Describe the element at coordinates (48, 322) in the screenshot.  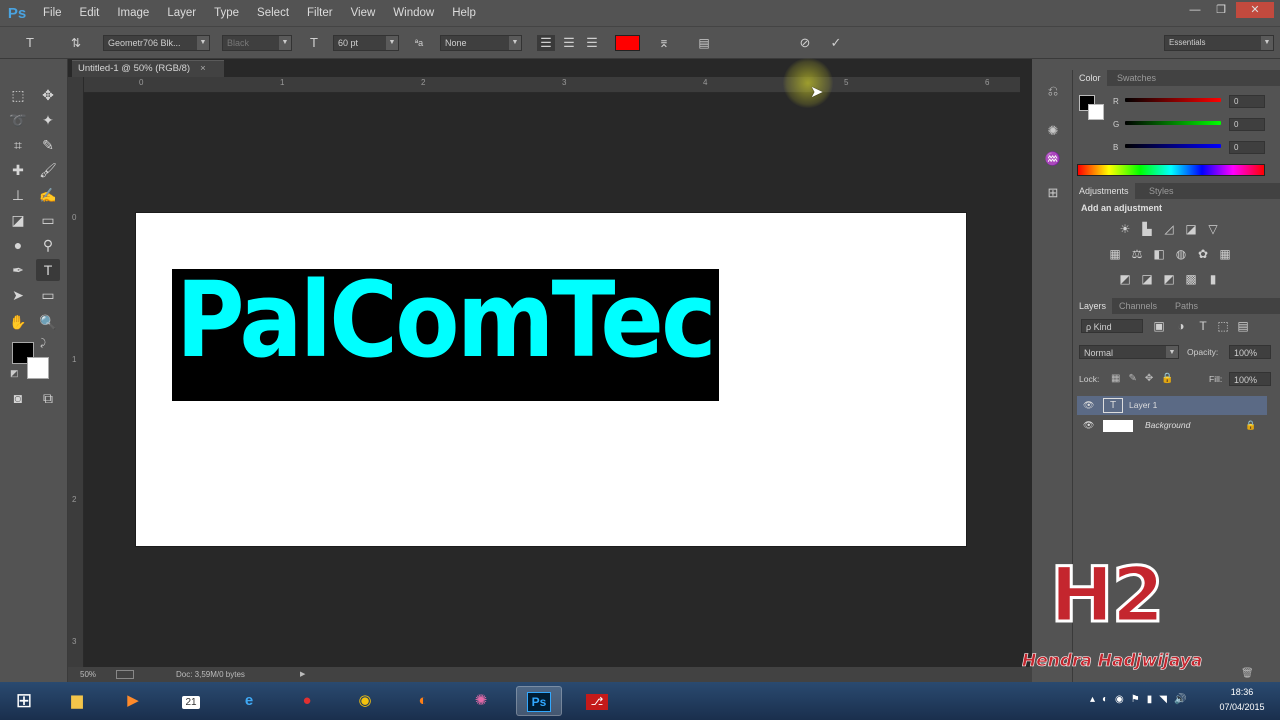
I see `zoom-icon: 🔍` at that location.